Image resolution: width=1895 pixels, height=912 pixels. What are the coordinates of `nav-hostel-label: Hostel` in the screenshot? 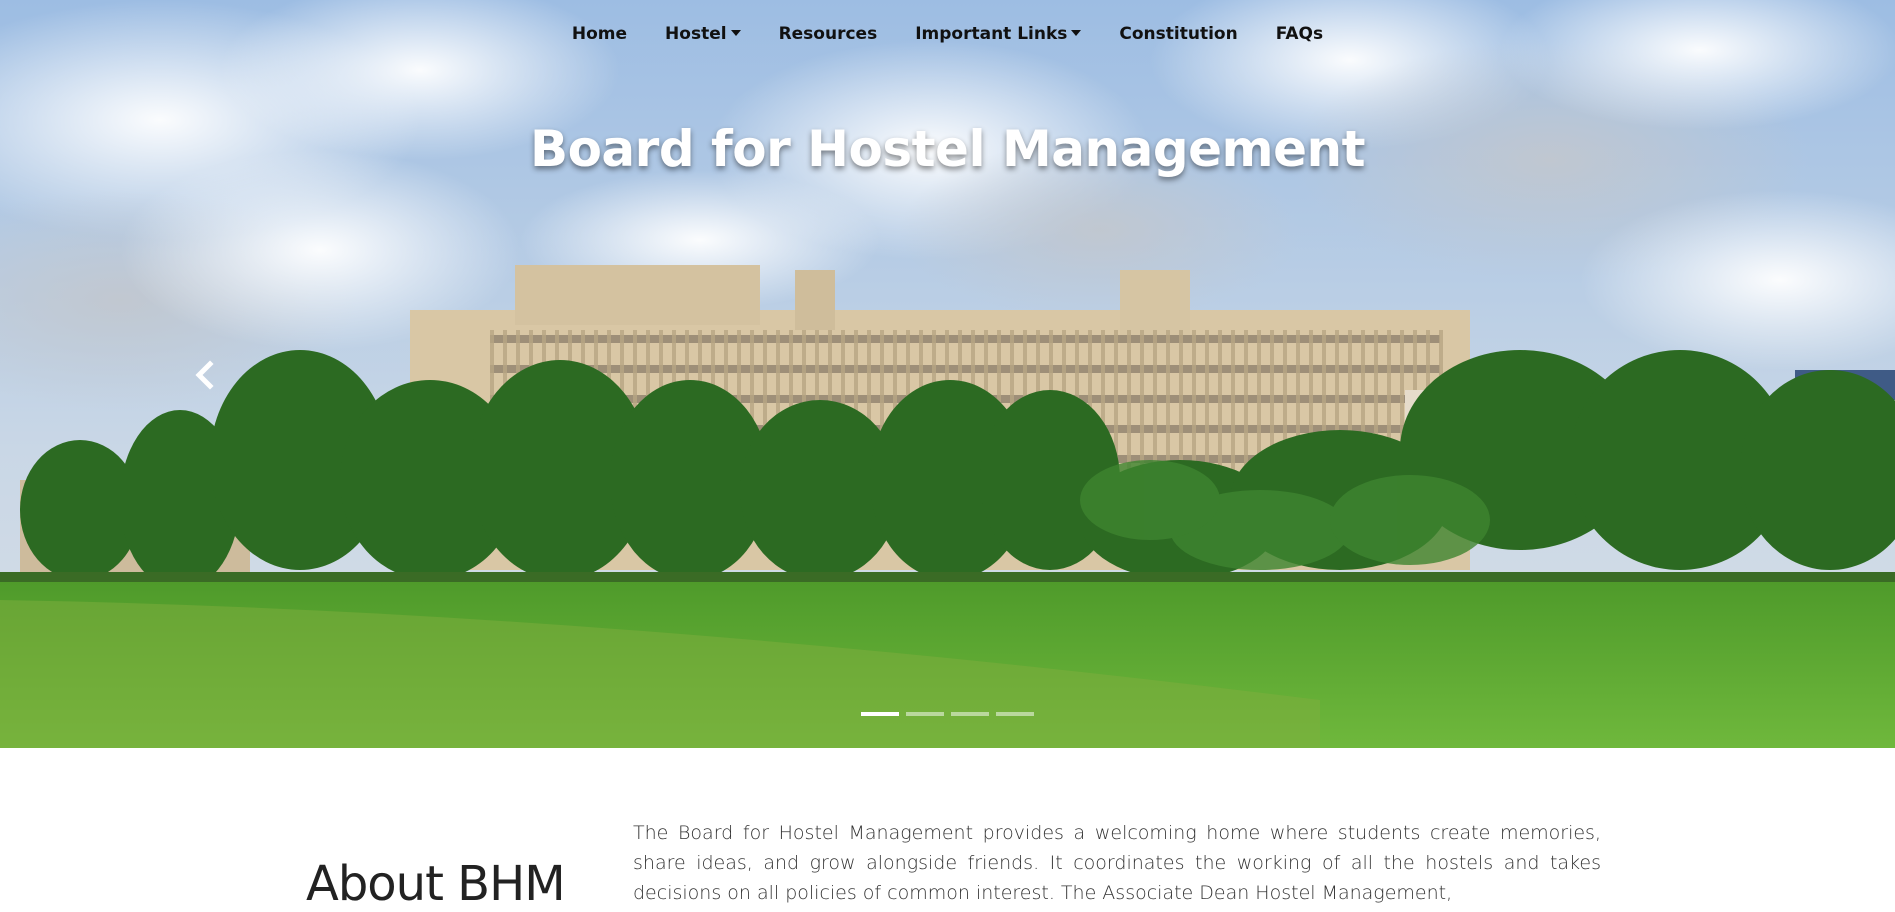 It's located at (696, 34).